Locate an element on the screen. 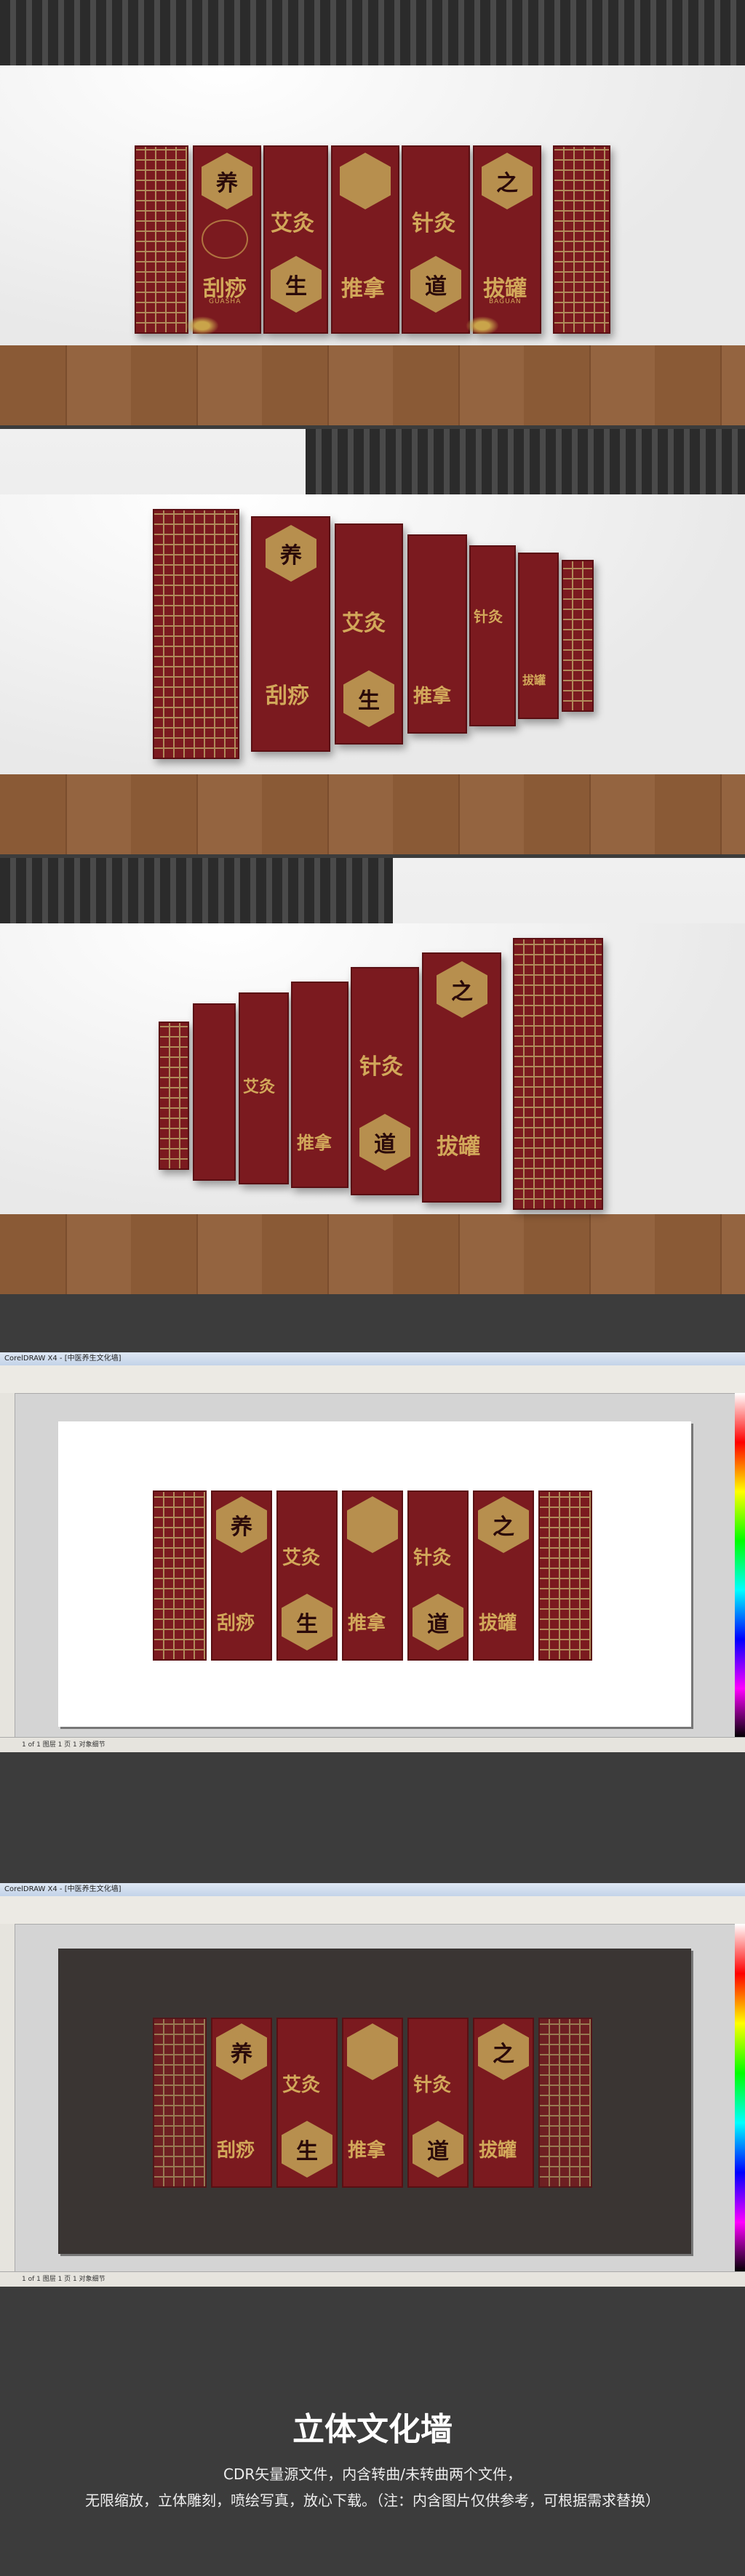 Image resolution: width=745 pixels, height=2576 pixels. panel-zhi-baguan: 拔罐 is located at coordinates (538, 636).